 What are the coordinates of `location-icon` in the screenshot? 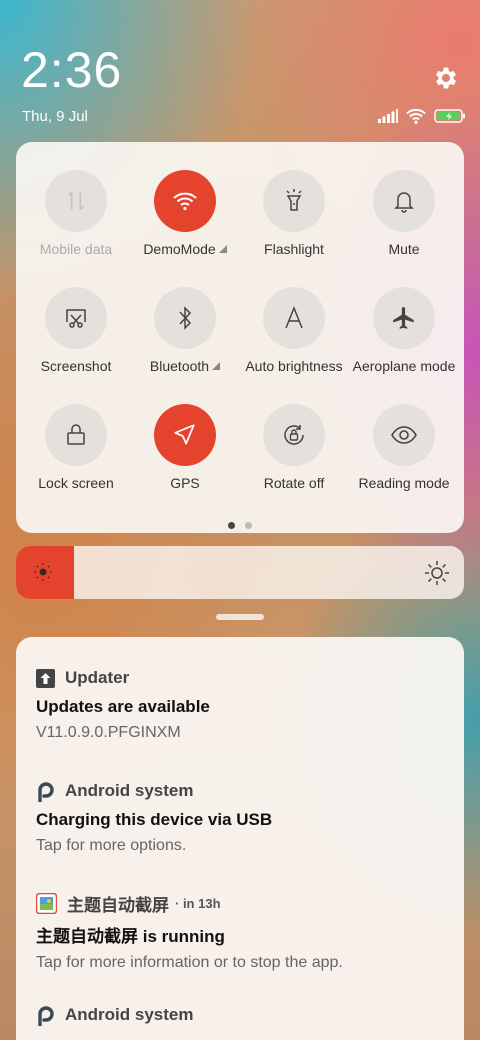 It's located at (185, 435).